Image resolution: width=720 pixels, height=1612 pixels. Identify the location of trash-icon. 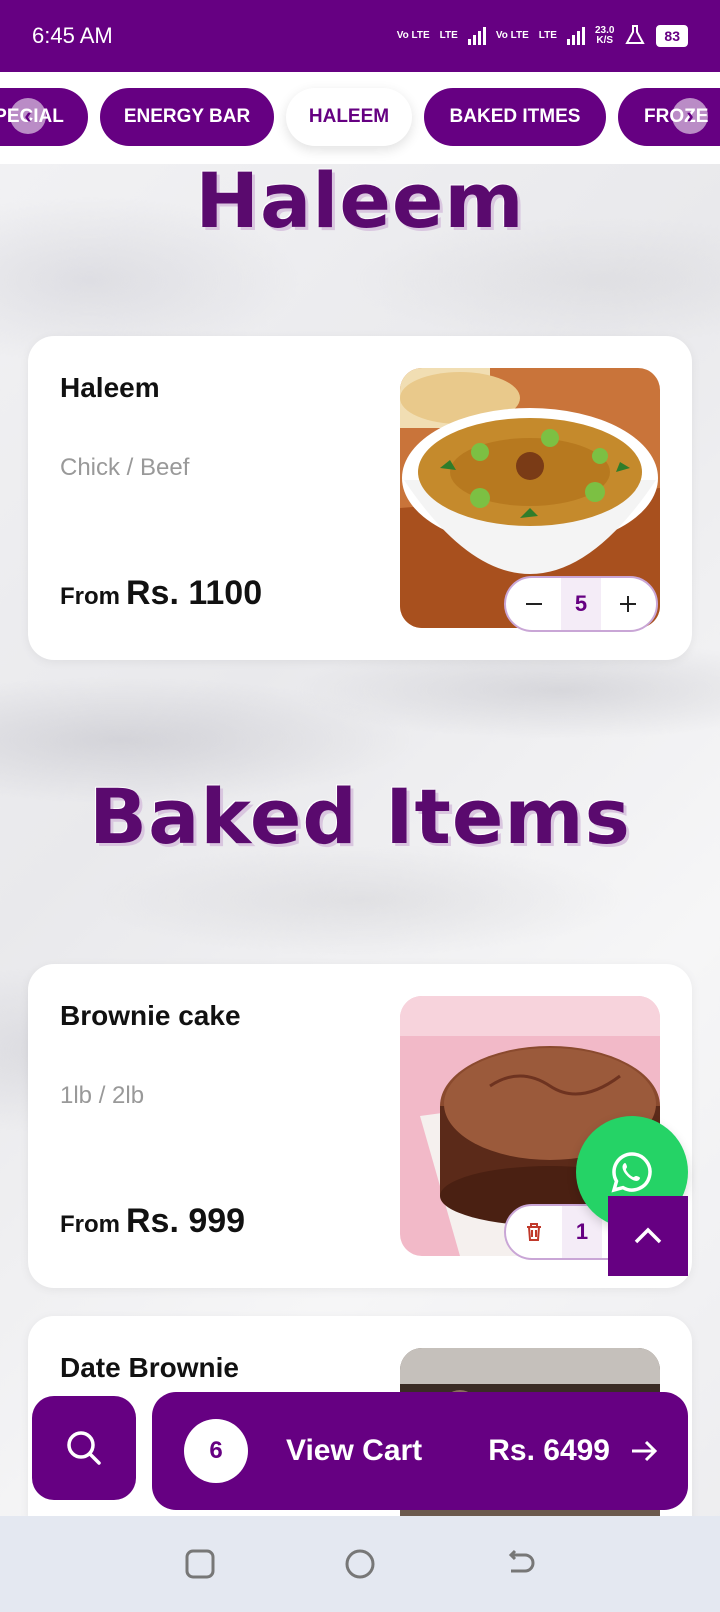
(534, 1232).